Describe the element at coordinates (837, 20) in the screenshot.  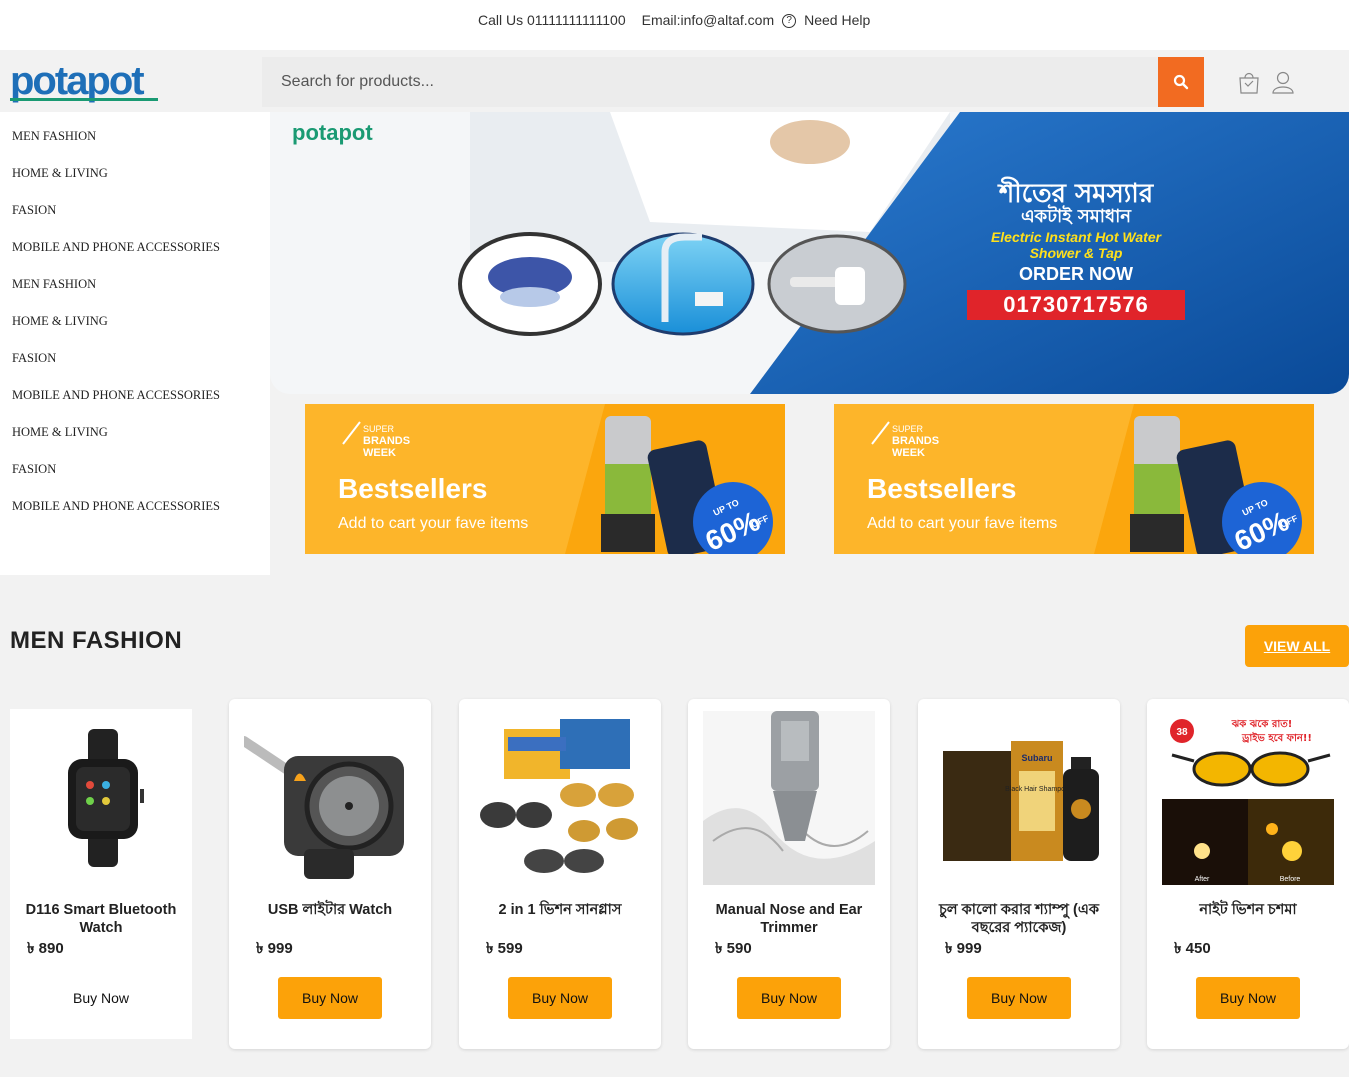
I see `need-help-link: Need Help` at that location.